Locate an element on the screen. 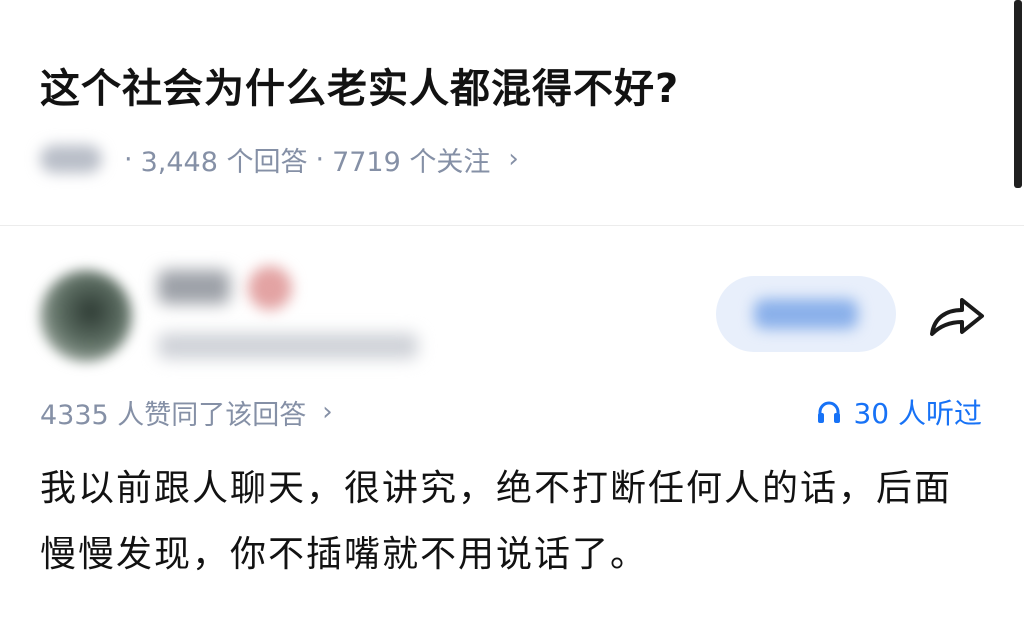 The width and height of the screenshot is (1024, 617). follow-button is located at coordinates (806, 314).